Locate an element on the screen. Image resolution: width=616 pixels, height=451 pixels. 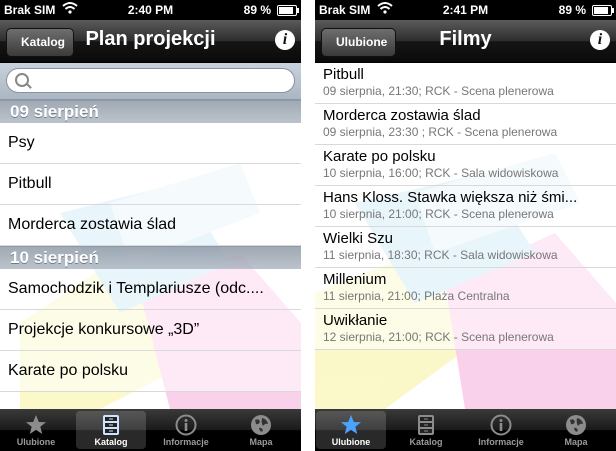
list-item: Karate po polsku is located at coordinates (150, 371).